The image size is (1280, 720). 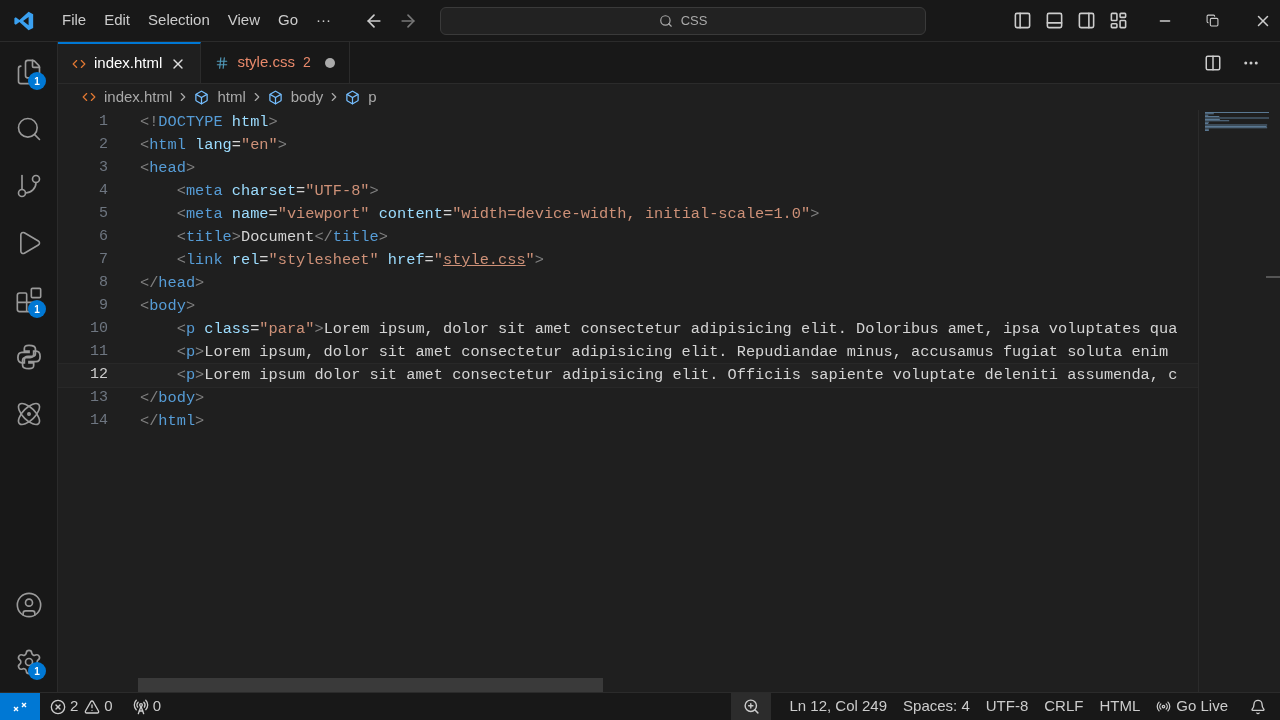 I want to click on code-brackets-icon, so click(x=89, y=97).